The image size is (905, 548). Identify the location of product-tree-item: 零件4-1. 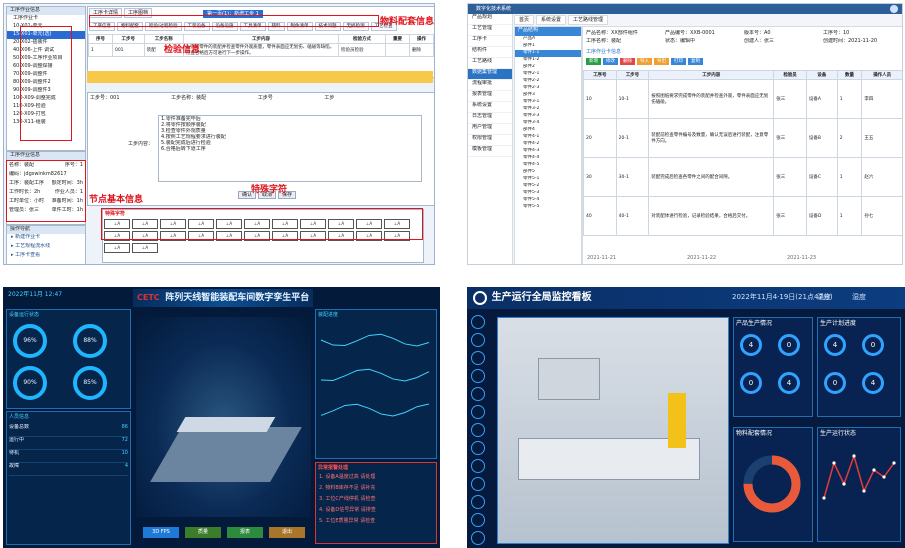
(548, 137).